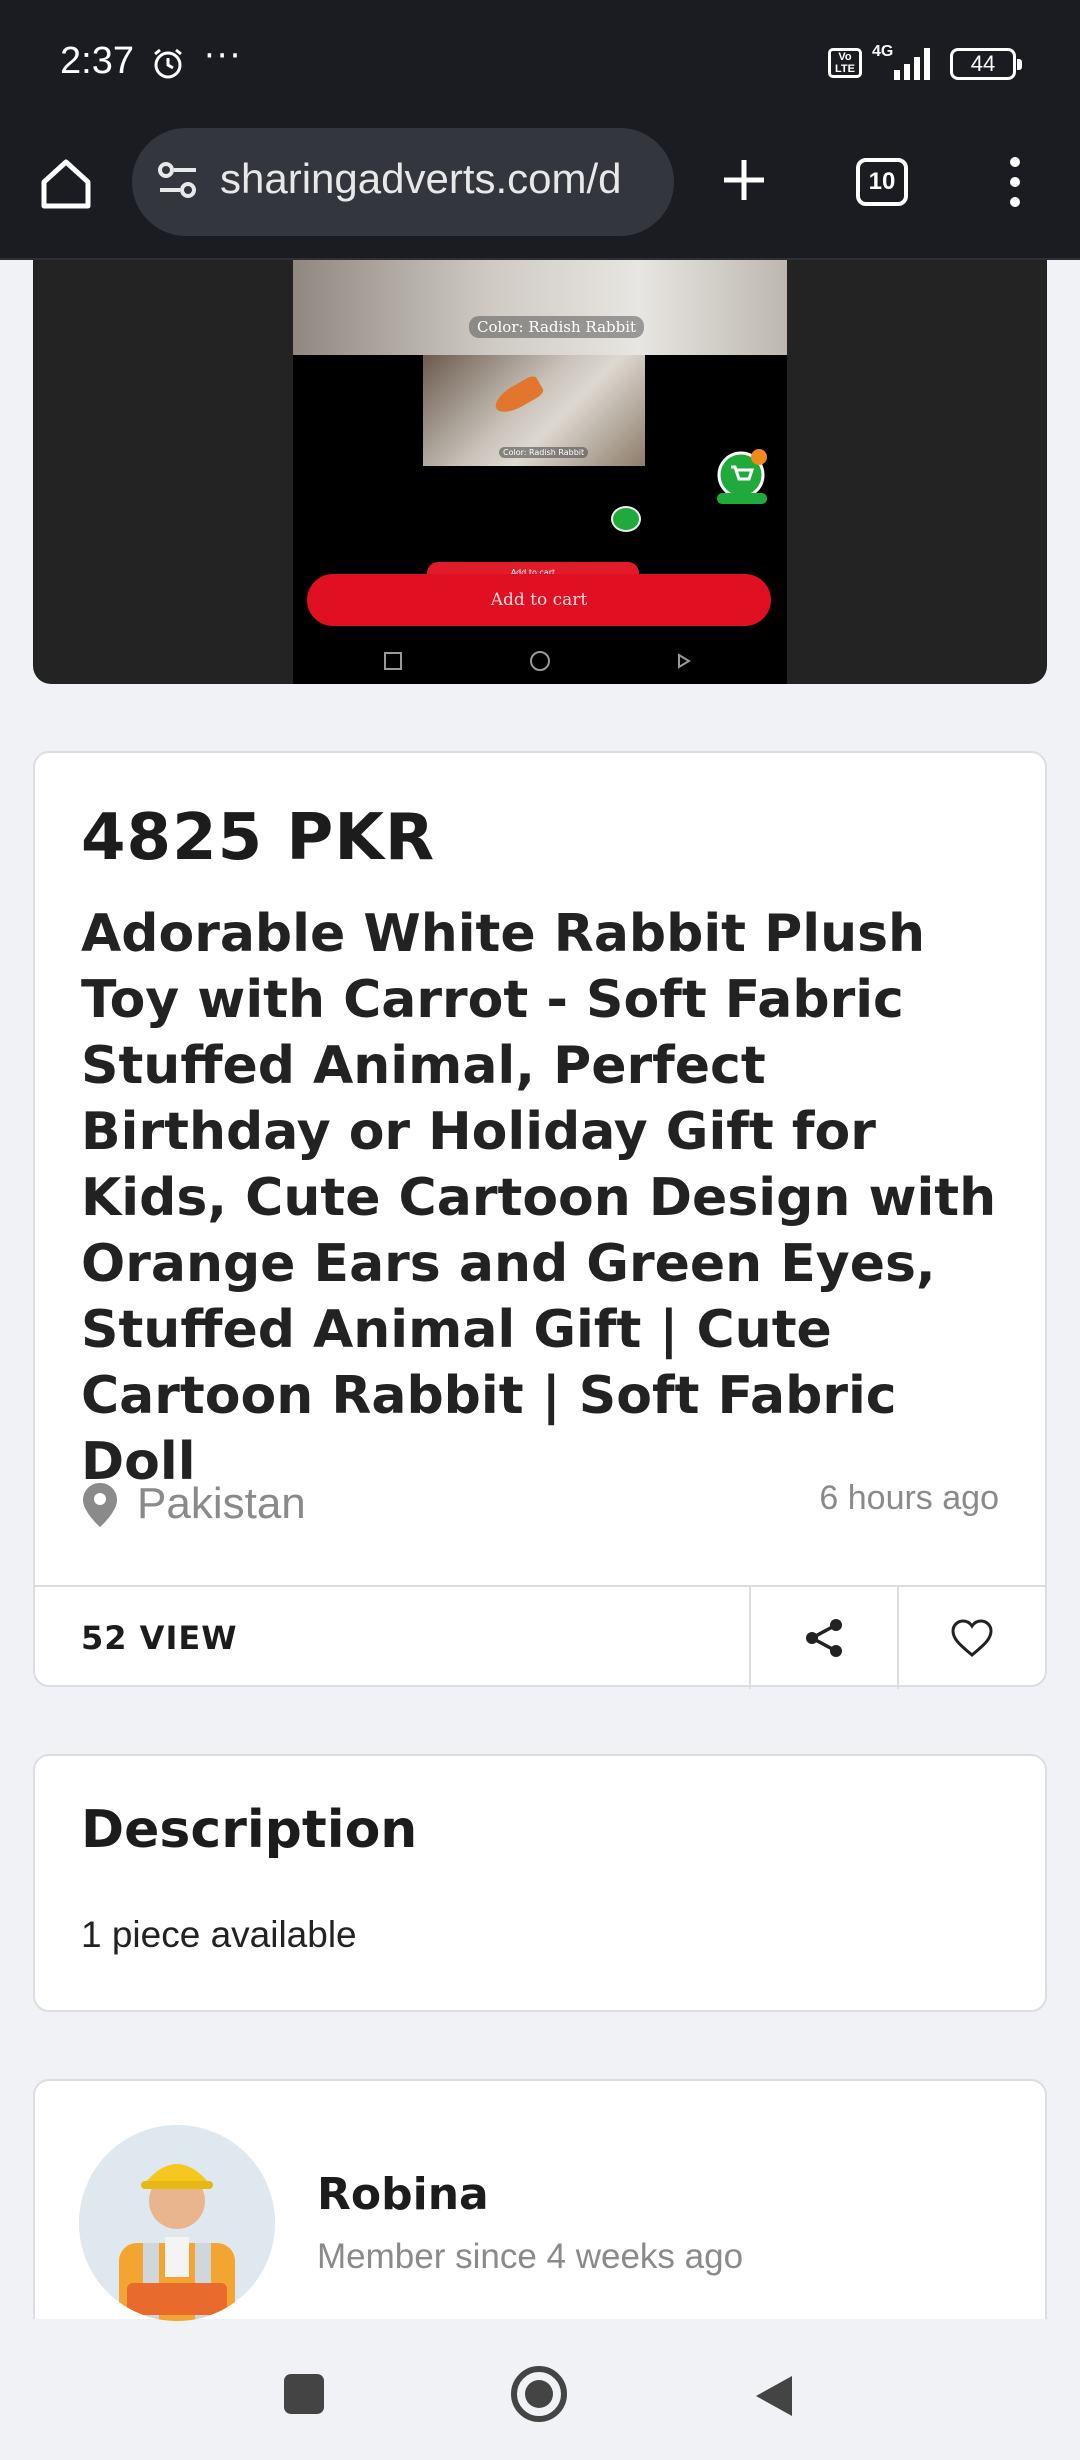 This screenshot has width=1080, height=2460. Describe the element at coordinates (905, 63) in the screenshot. I see `signal-icon: 4G` at that location.